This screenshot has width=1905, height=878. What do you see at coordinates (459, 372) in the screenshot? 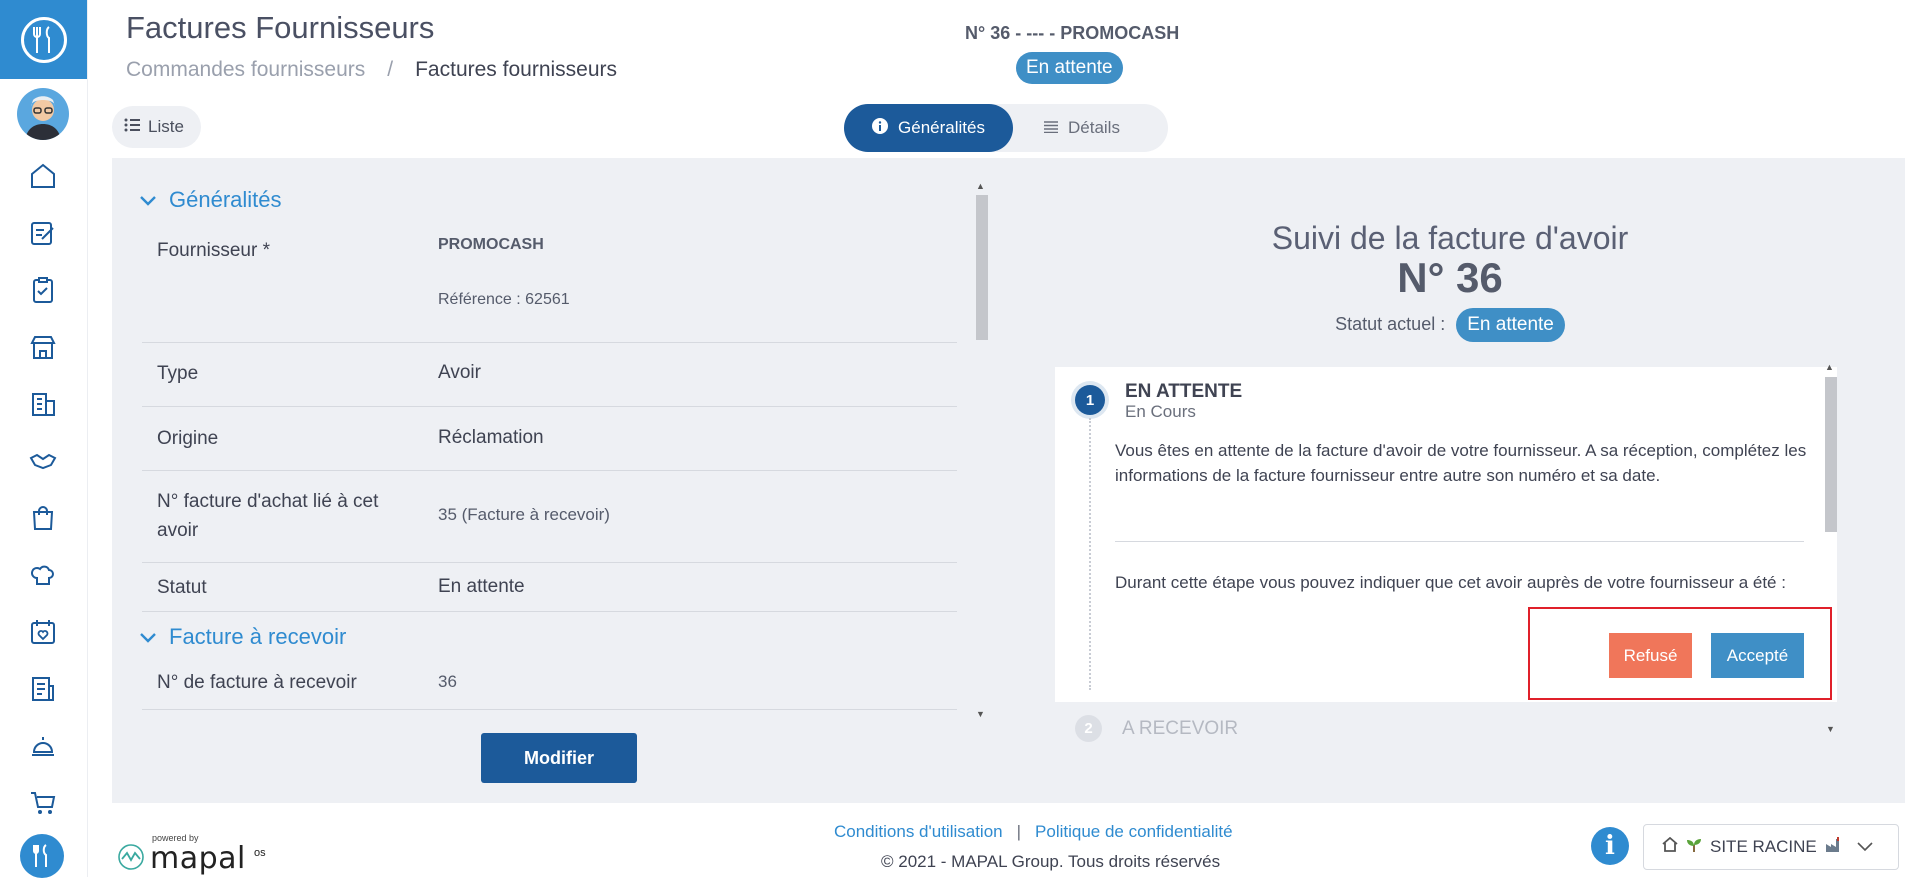
I see `row-value: Avoir` at bounding box center [459, 372].